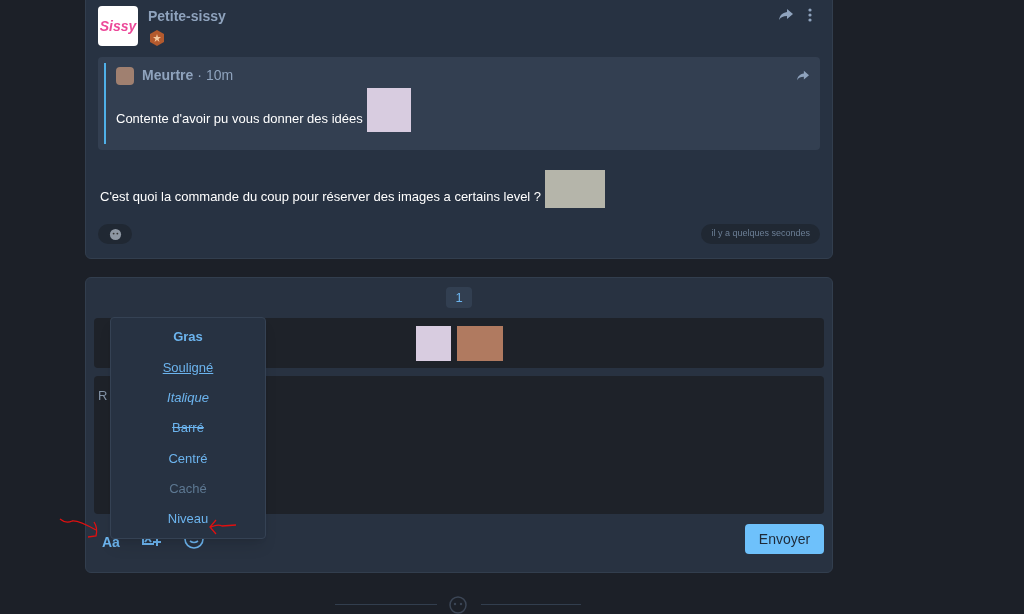 The height and width of the screenshot is (614, 1024). I want to click on quote-time: · 10m, so click(215, 75).